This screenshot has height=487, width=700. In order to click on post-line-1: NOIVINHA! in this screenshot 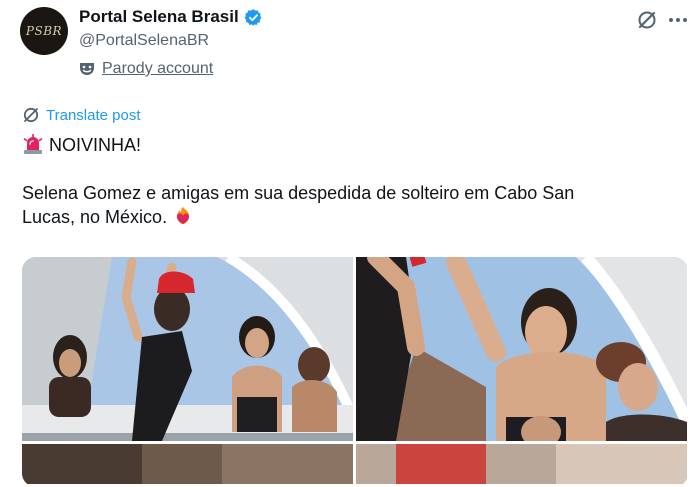, I will do `click(342, 145)`.